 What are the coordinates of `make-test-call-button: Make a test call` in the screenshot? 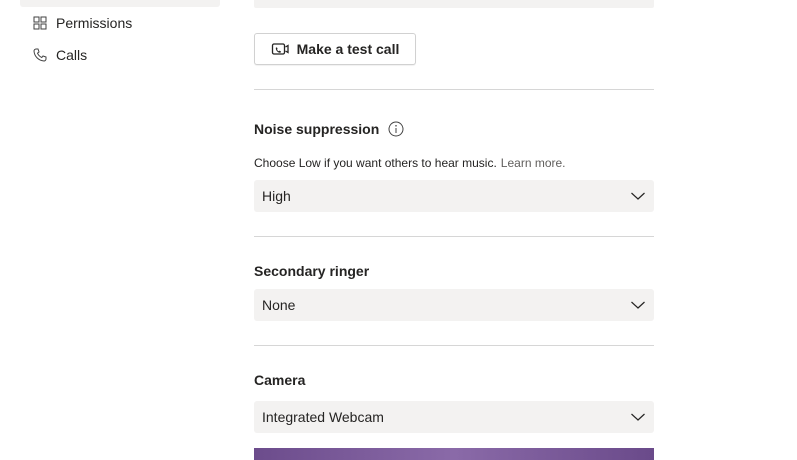 It's located at (335, 49).